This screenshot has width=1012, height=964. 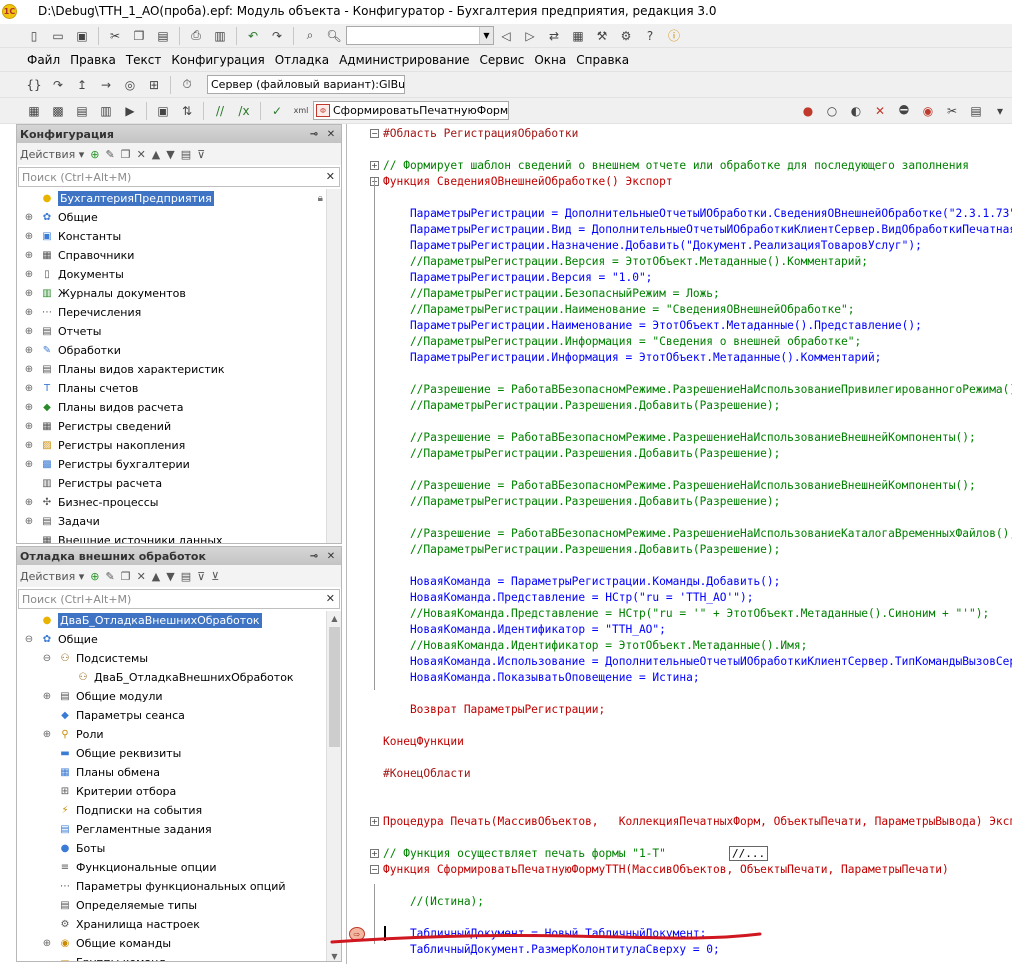 I want to click on menu-configuration: Конфигурация, so click(x=217, y=60).